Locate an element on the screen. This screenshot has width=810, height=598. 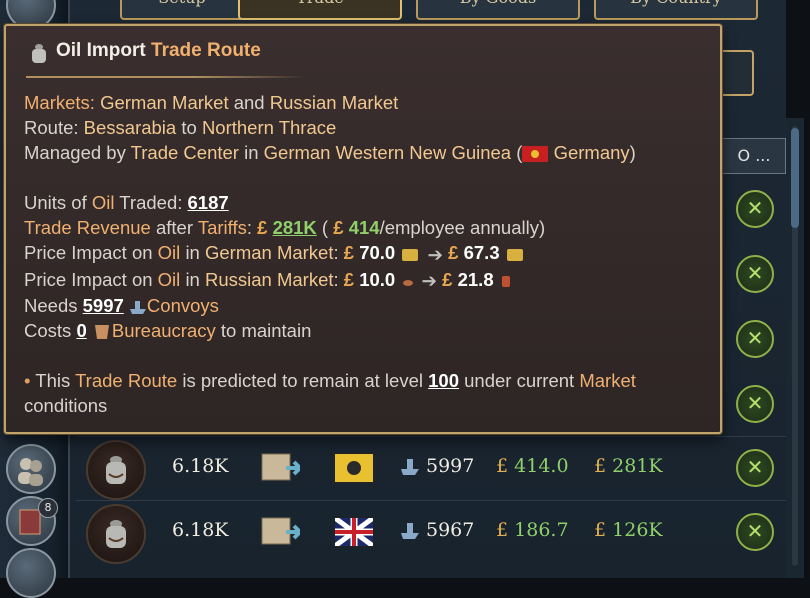
sidebar-button-people is located at coordinates (31, 469).